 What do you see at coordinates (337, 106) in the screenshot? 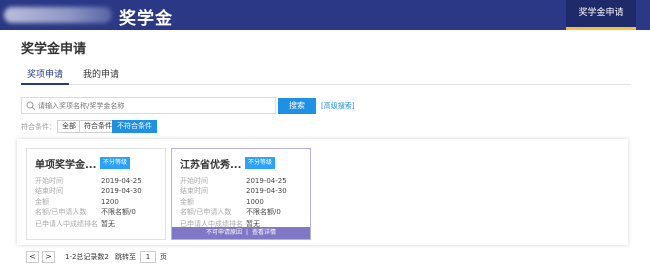
I see `advanced-search-link: [高级搜索]` at bounding box center [337, 106].